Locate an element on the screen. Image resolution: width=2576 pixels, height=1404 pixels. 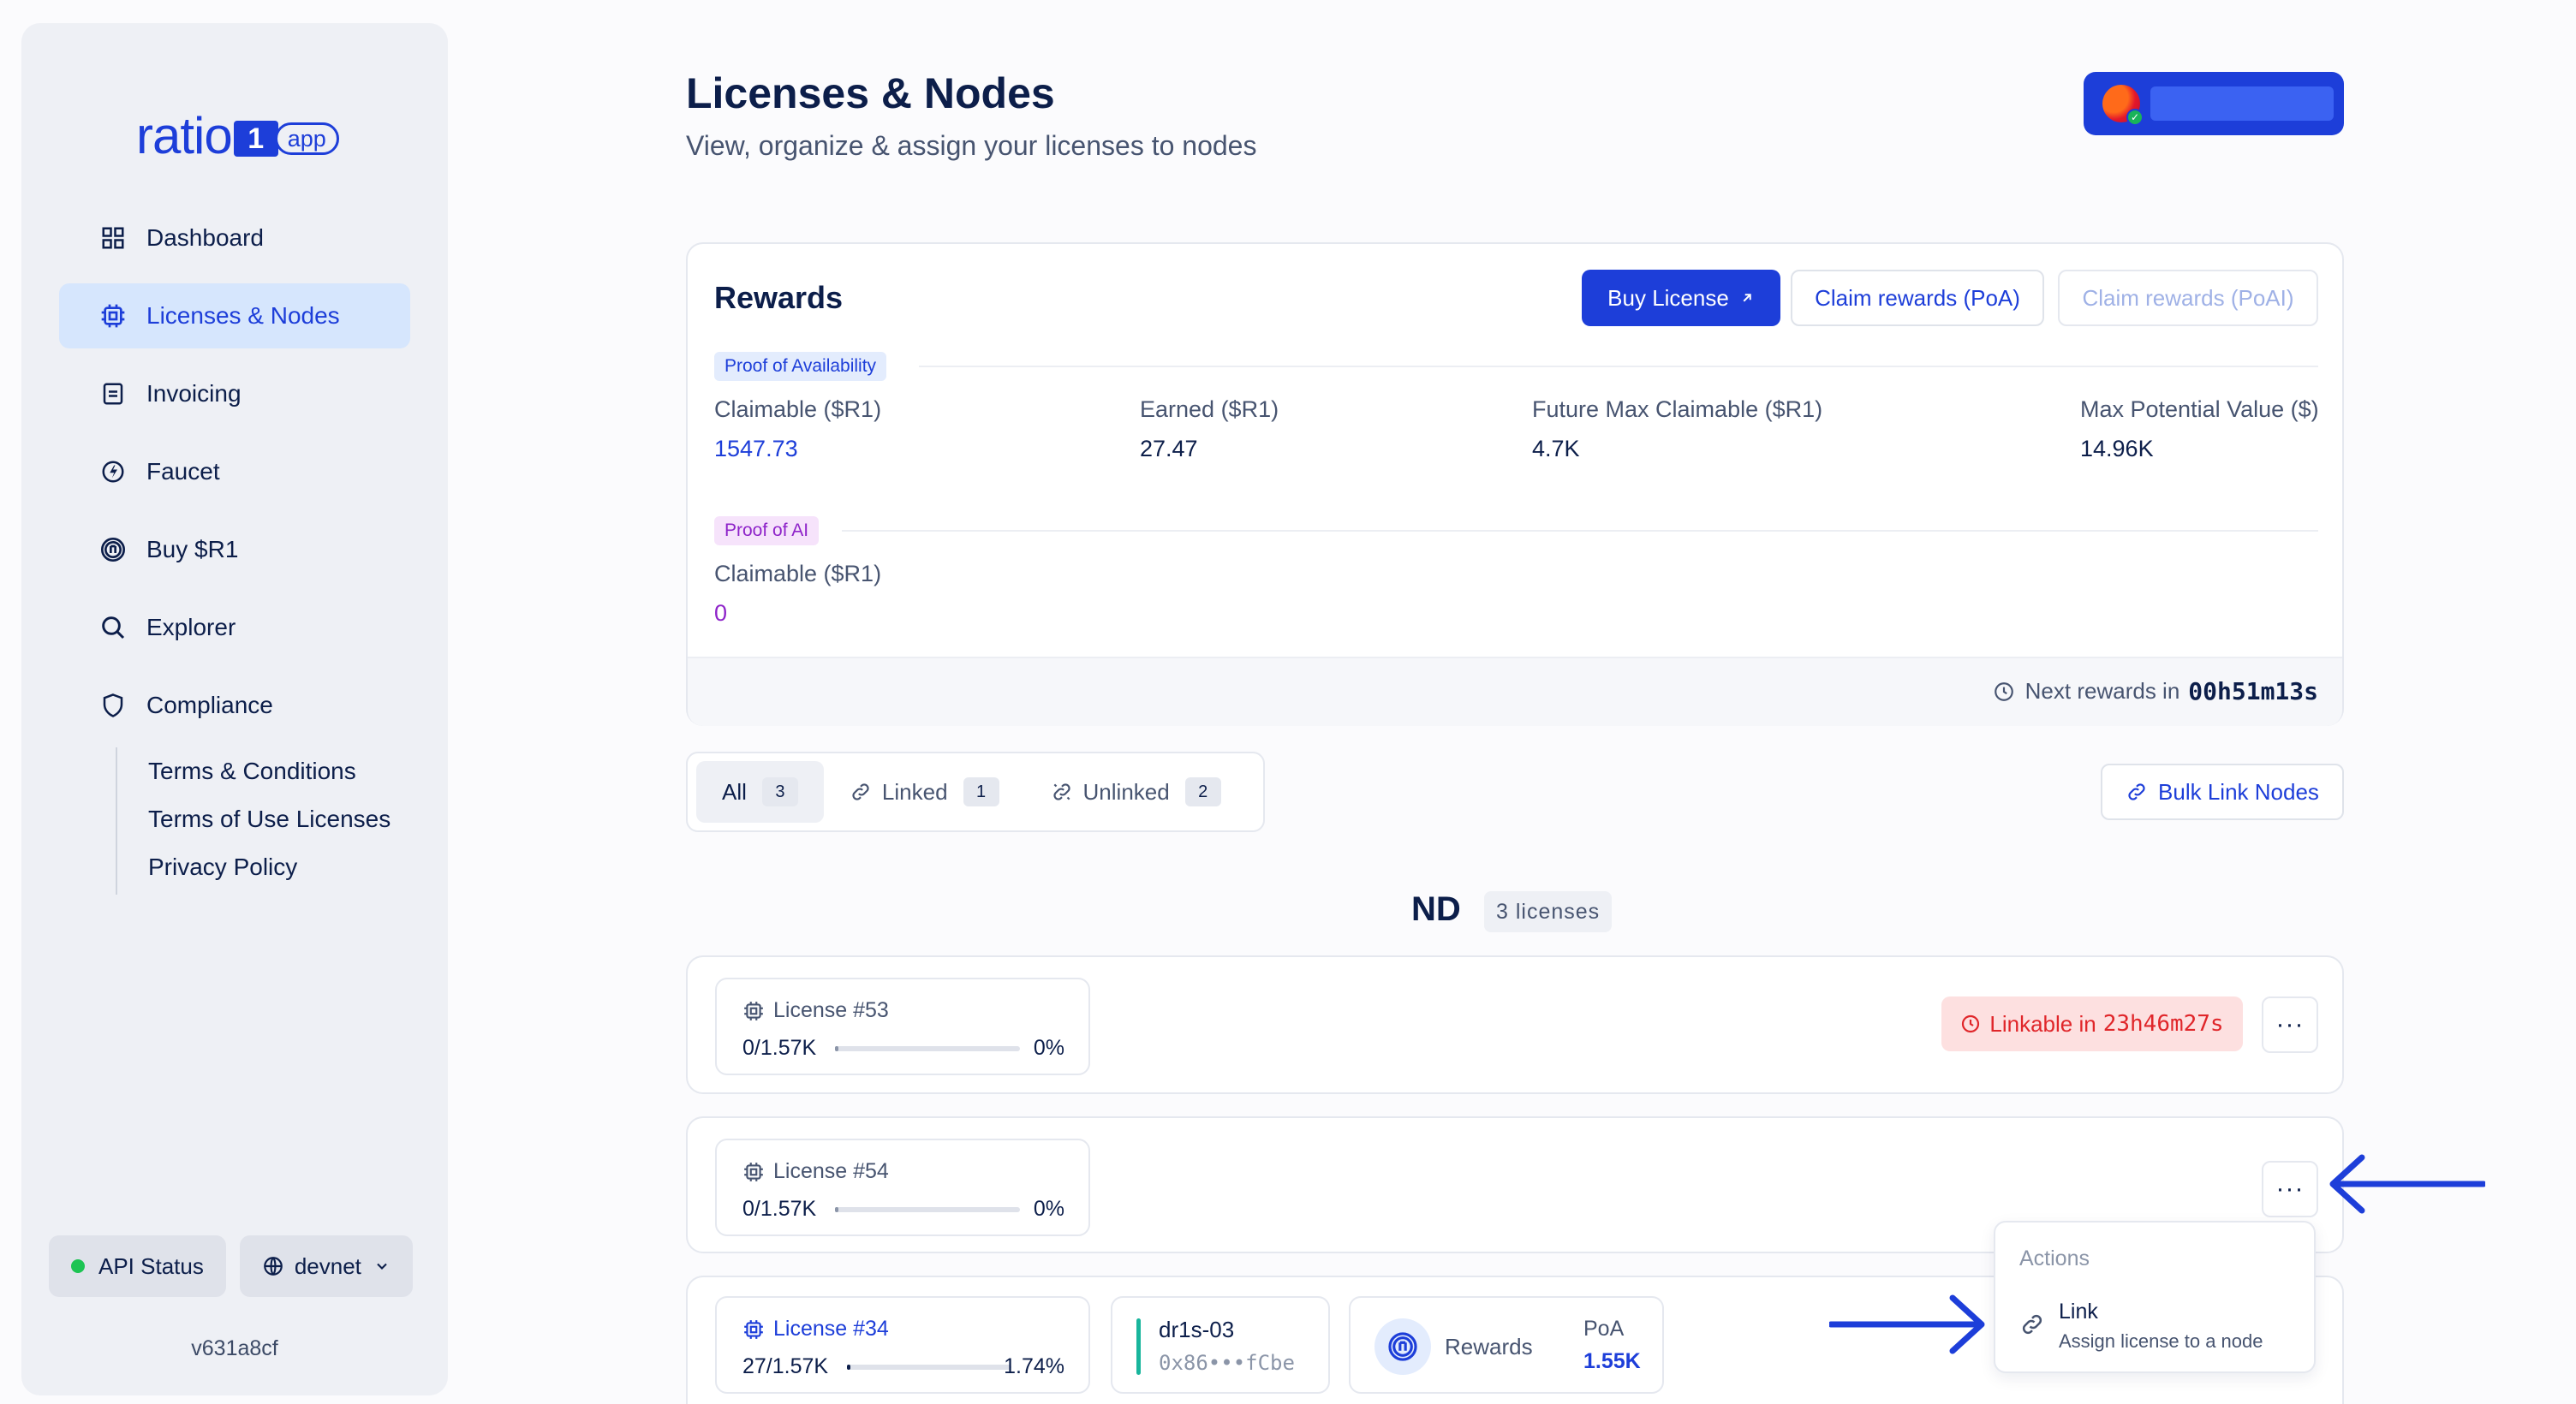
license-label: License #53 is located at coordinates (831, 1010).